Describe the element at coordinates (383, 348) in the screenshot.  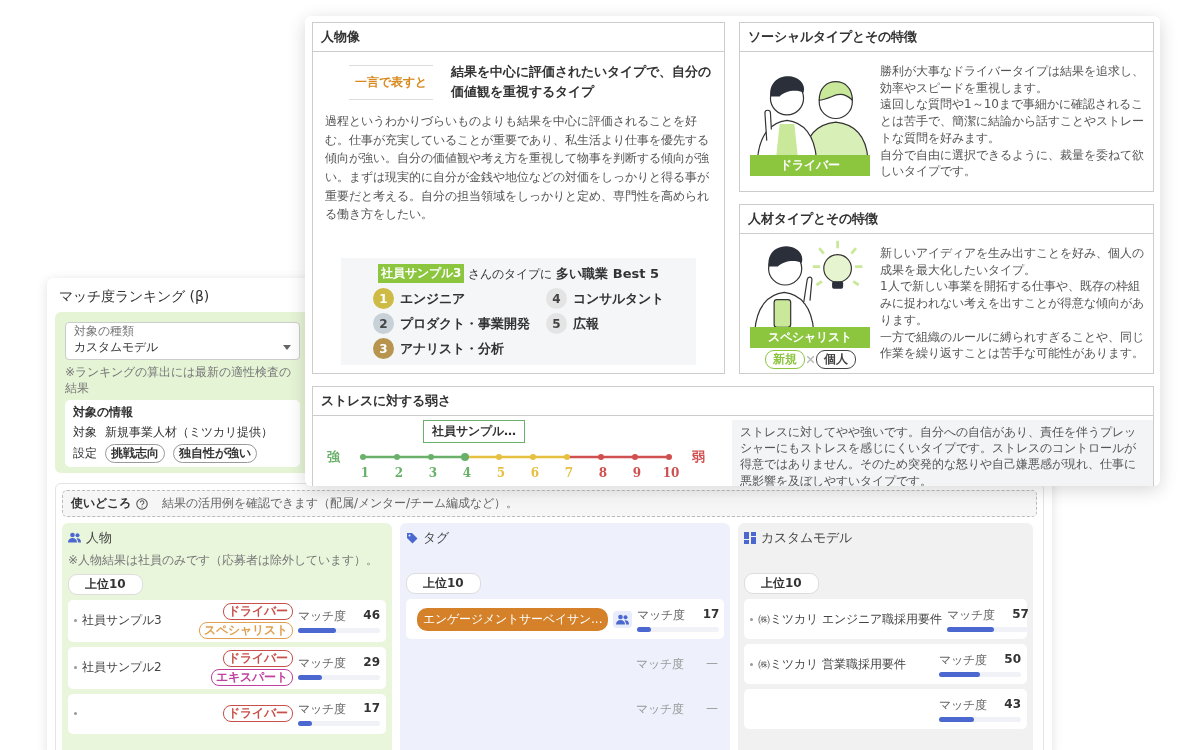
I see `rank-circle: 3` at that location.